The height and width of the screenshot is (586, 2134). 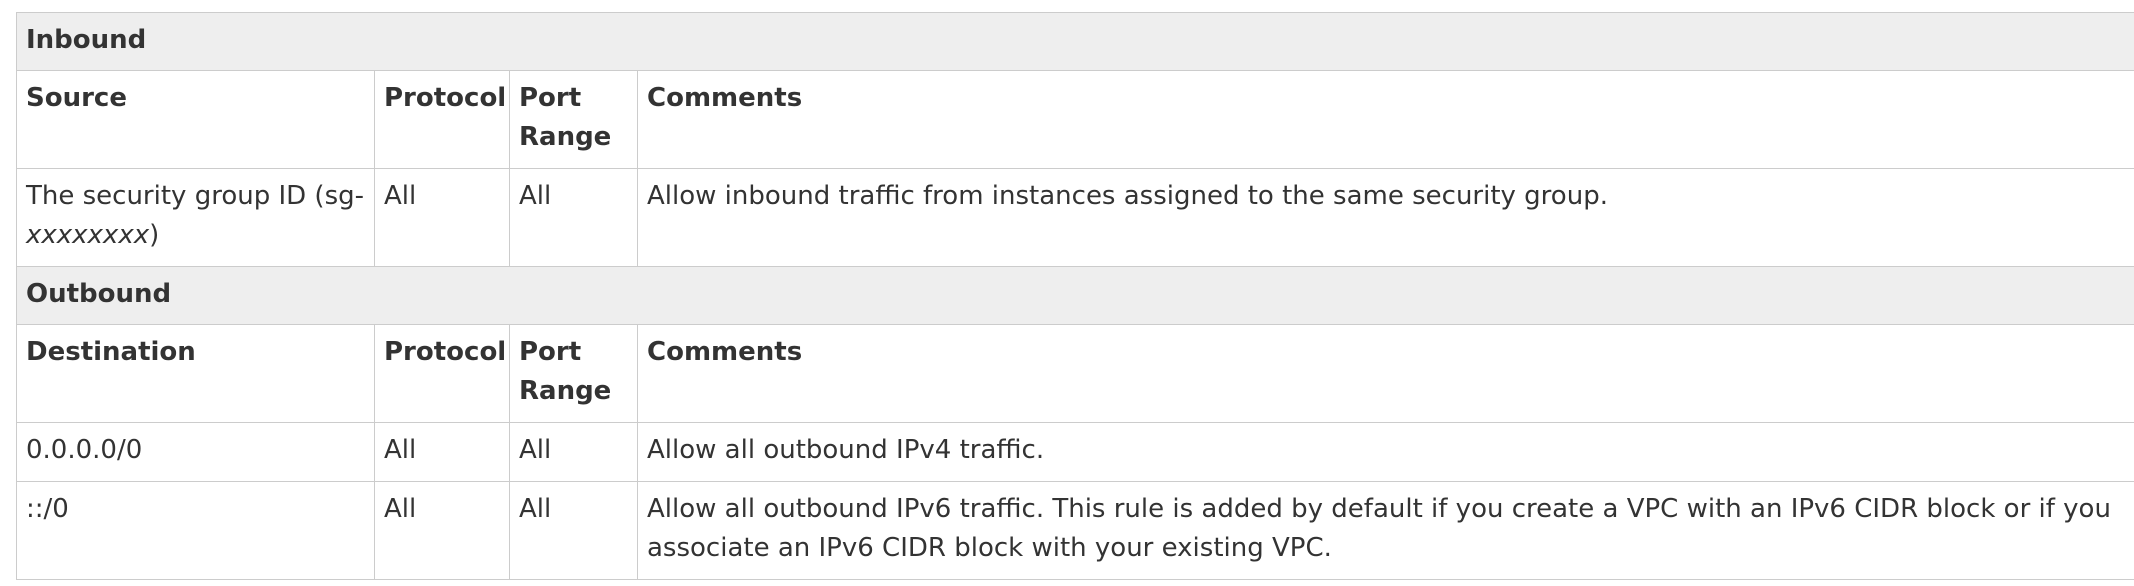 What do you see at coordinates (442, 217) in the screenshot?
I see `inbound-rule-protocol: All` at bounding box center [442, 217].